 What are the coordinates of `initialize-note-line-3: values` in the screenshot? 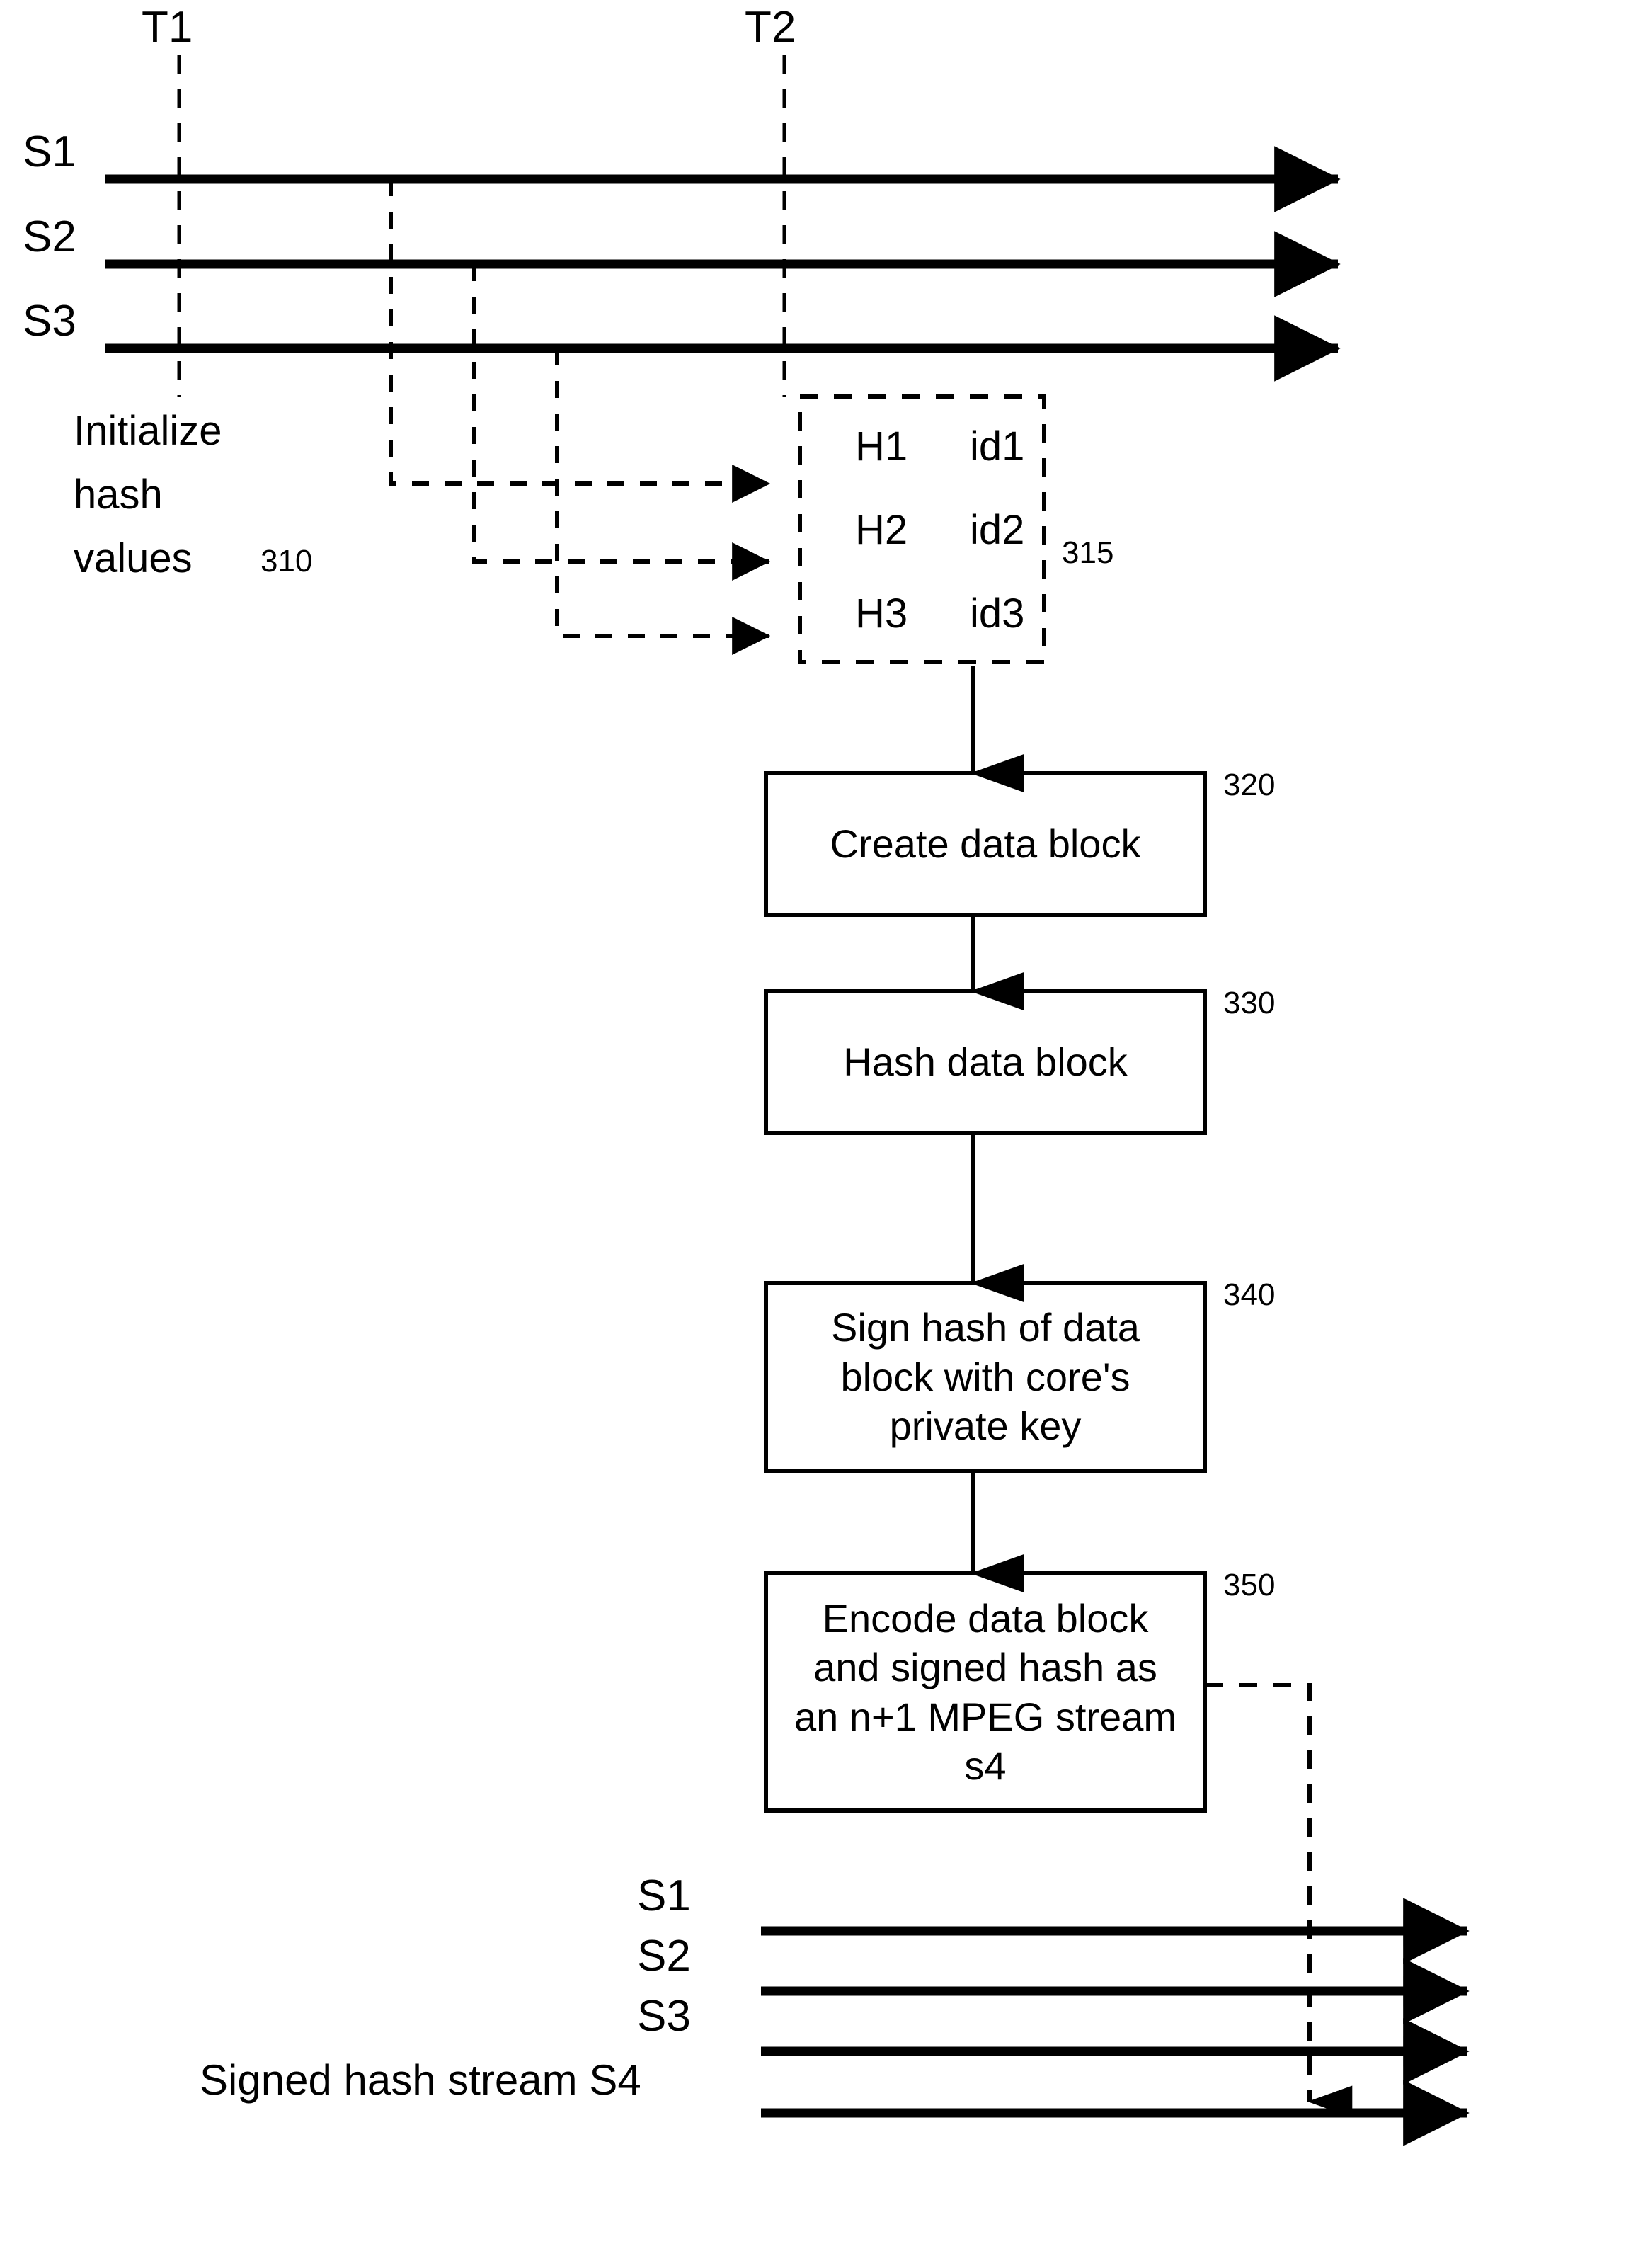 It's located at (133, 558).